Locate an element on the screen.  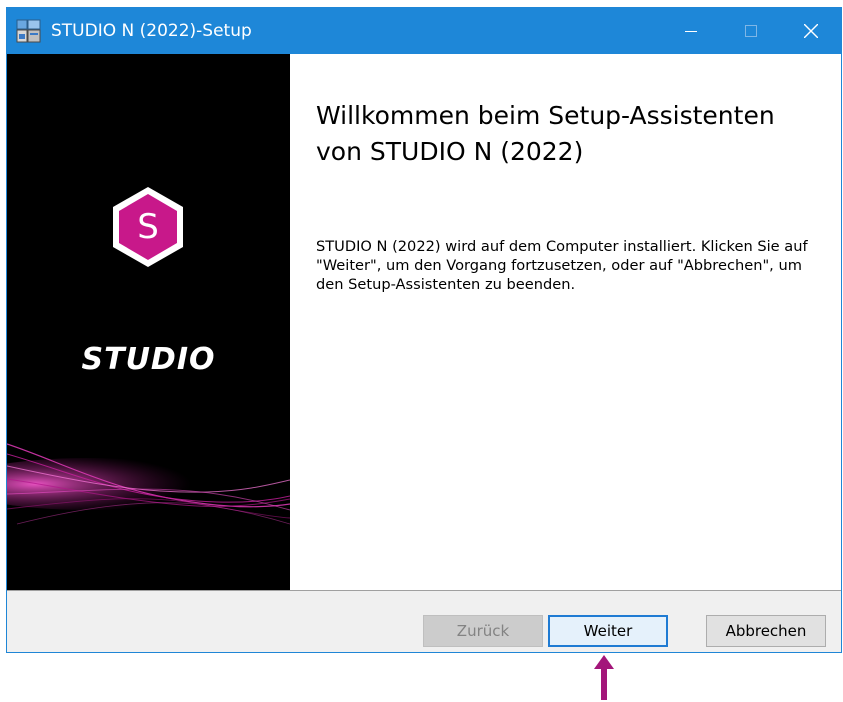
brand-text: STUDIO is located at coordinates (148, 359).